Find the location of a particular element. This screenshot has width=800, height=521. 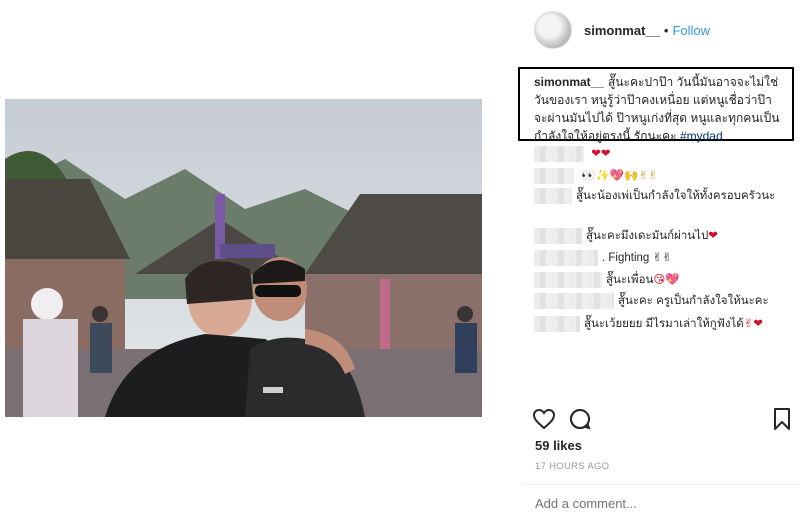

comment-item: 👀✨💖🙌✌✌ is located at coordinates (664, 175).